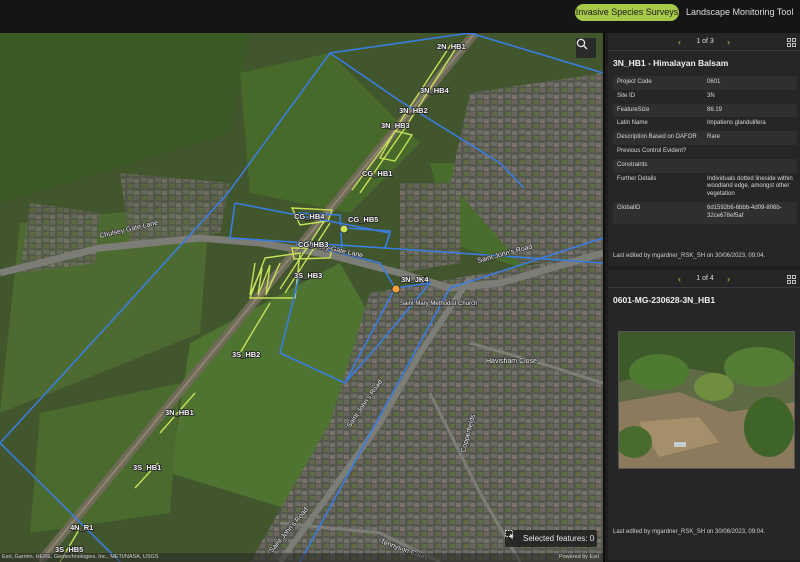  I want to click on photo-image, so click(706, 400).